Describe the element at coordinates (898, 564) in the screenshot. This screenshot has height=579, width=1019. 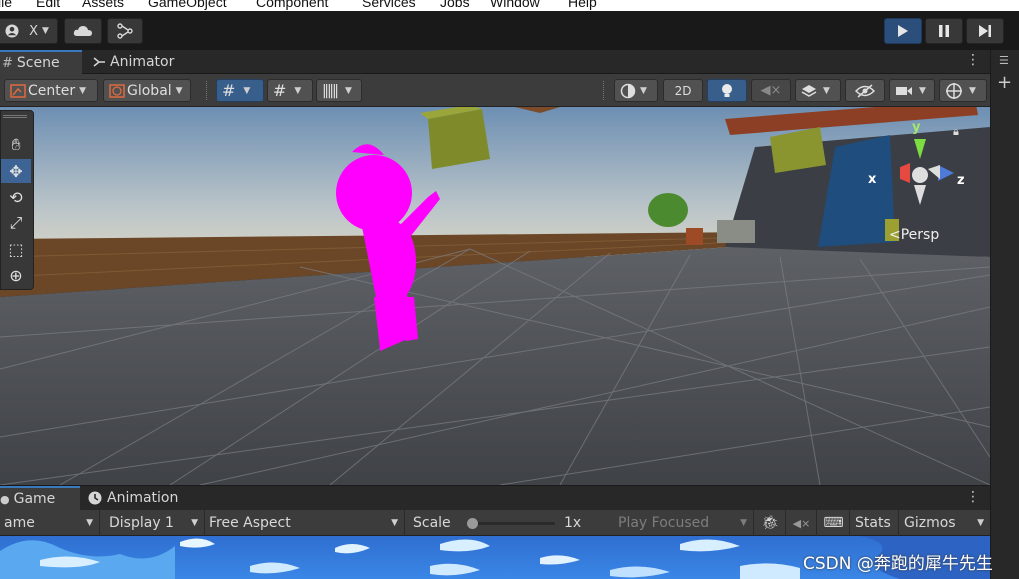
I see `watermark-text: CSDN @奔跑的犀牛先生` at that location.